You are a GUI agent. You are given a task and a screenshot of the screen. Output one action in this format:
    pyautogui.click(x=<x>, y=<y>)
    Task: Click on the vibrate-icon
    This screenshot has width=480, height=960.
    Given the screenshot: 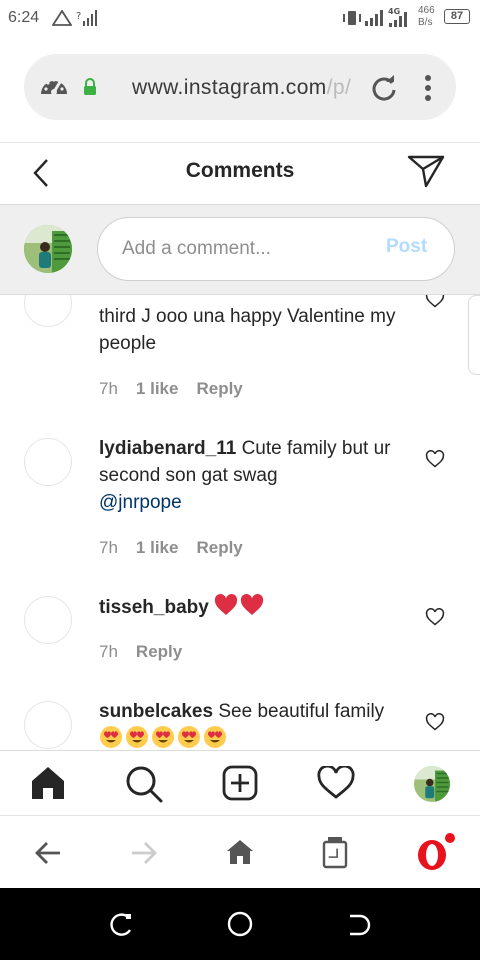 What is the action you would take?
    pyautogui.click(x=352, y=18)
    